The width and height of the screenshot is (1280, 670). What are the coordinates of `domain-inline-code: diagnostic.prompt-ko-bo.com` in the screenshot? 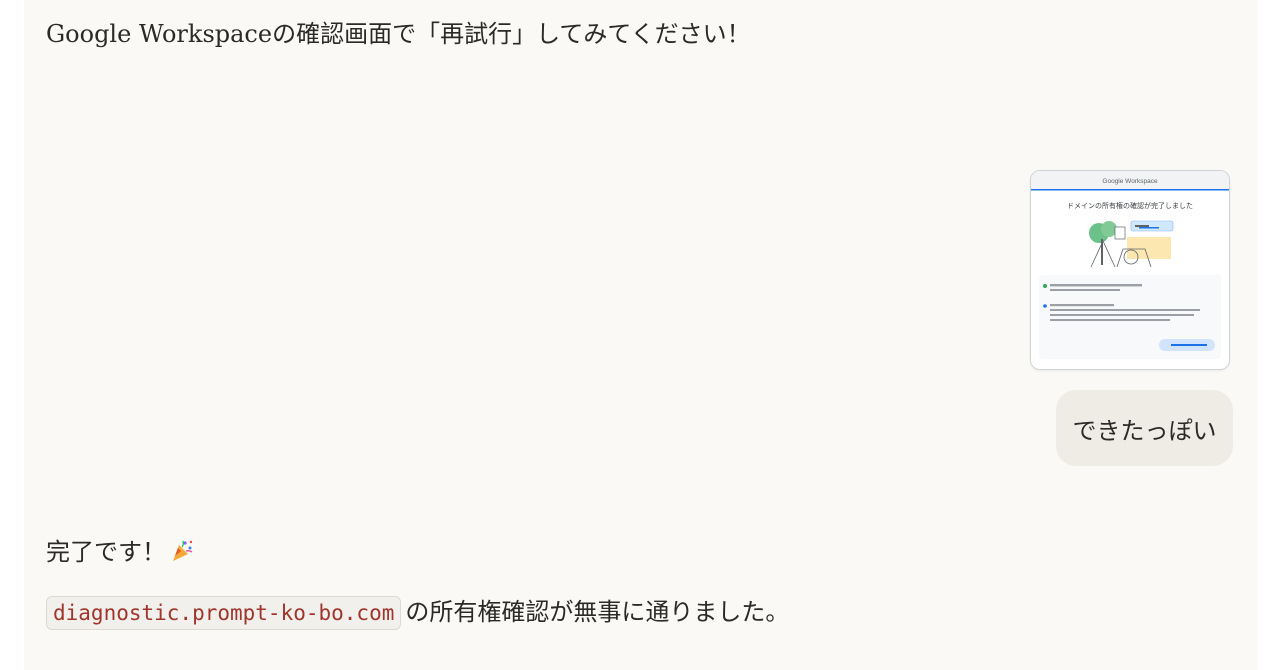 It's located at (224, 613).